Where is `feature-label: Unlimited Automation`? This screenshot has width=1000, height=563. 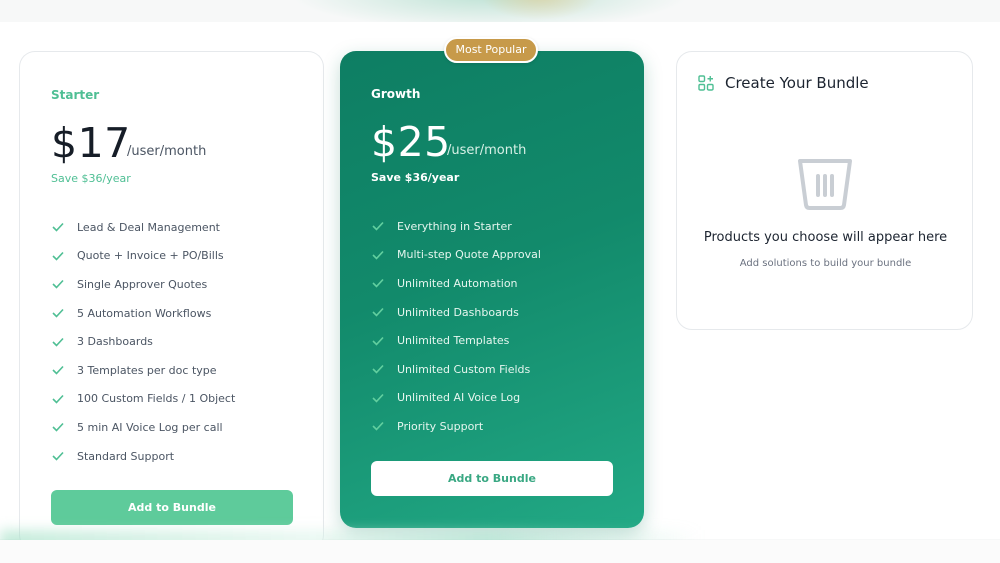
feature-label: Unlimited Automation is located at coordinates (457, 283).